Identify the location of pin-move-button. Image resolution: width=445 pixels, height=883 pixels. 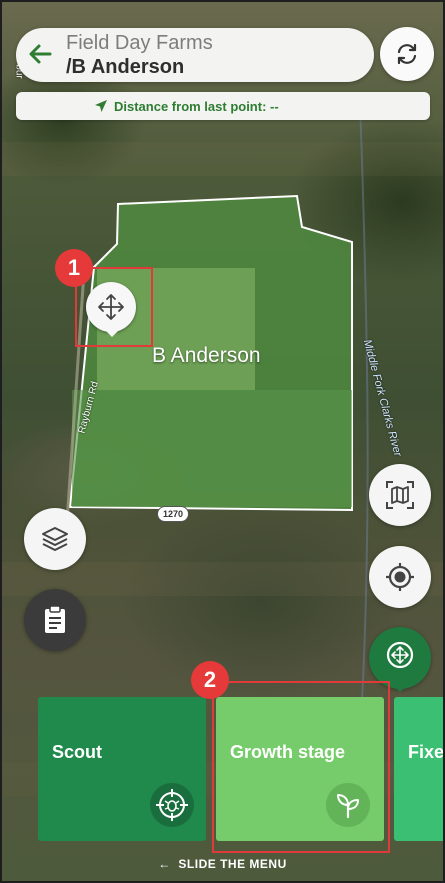
(400, 658).